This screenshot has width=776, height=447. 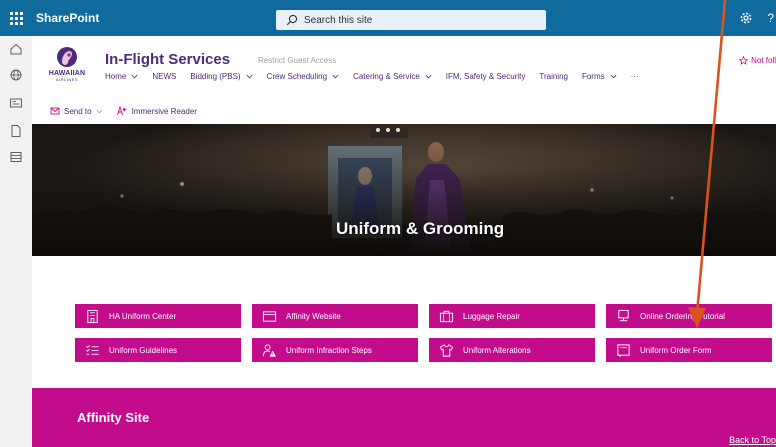 I want to click on nav-item: IFM, Safety & Security, so click(x=486, y=76).